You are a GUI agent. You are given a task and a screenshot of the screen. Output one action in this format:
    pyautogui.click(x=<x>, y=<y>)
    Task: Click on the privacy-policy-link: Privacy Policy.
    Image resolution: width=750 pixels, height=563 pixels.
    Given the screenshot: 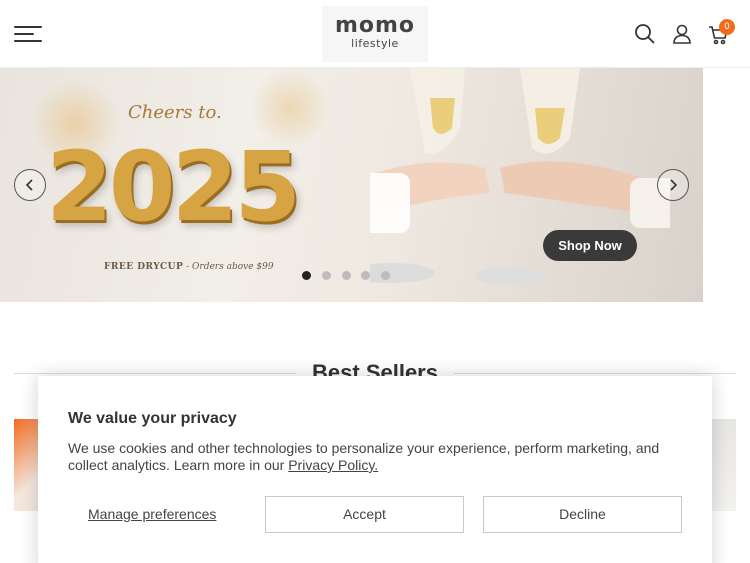 What is the action you would take?
    pyautogui.click(x=333, y=465)
    